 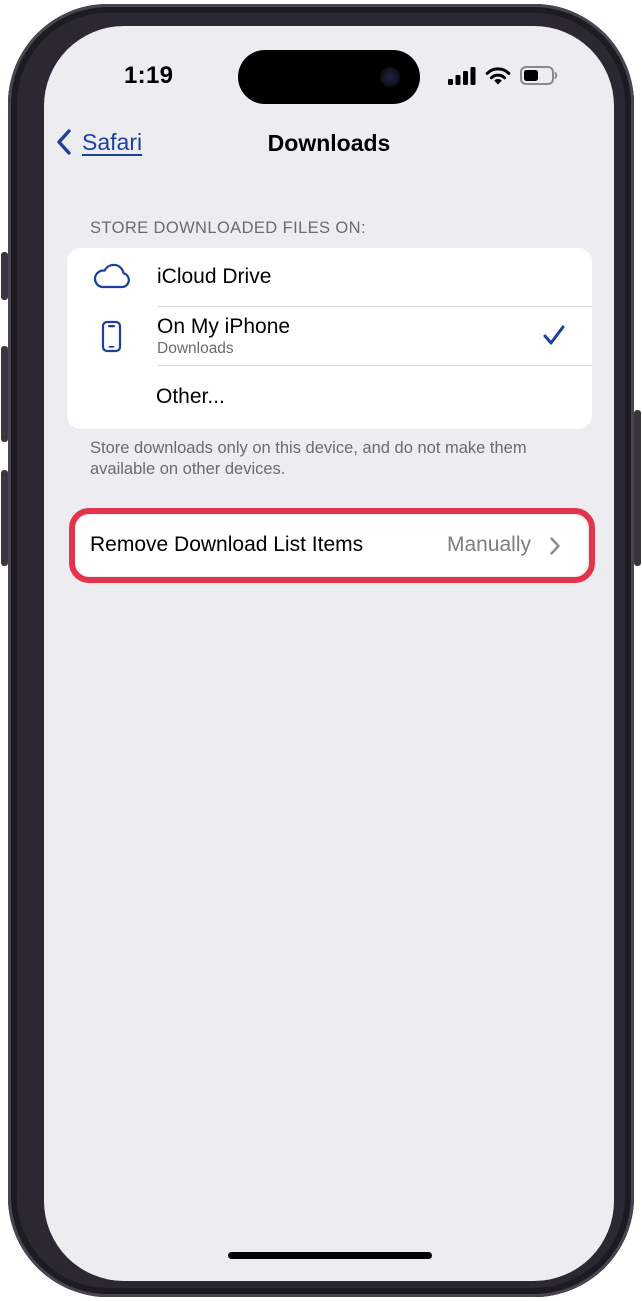 I want to click on chevron-left-icon, so click(x=64, y=142).